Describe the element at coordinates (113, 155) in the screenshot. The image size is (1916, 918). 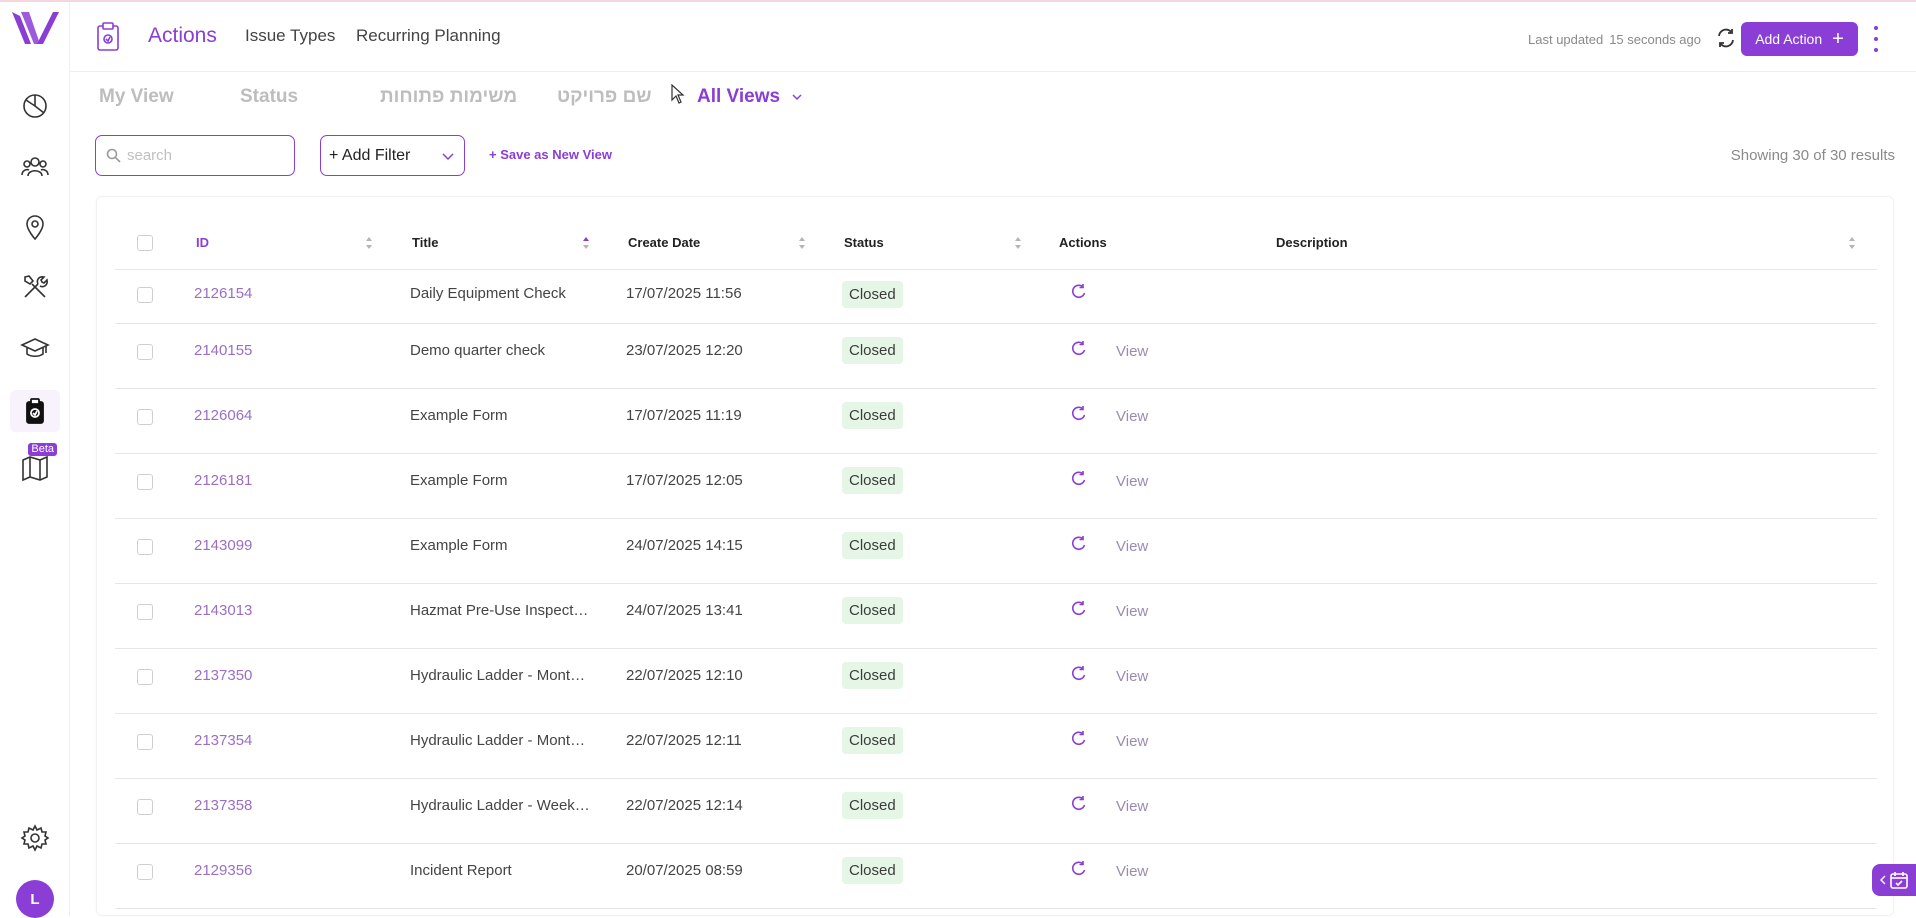
I see `search-icon` at that location.